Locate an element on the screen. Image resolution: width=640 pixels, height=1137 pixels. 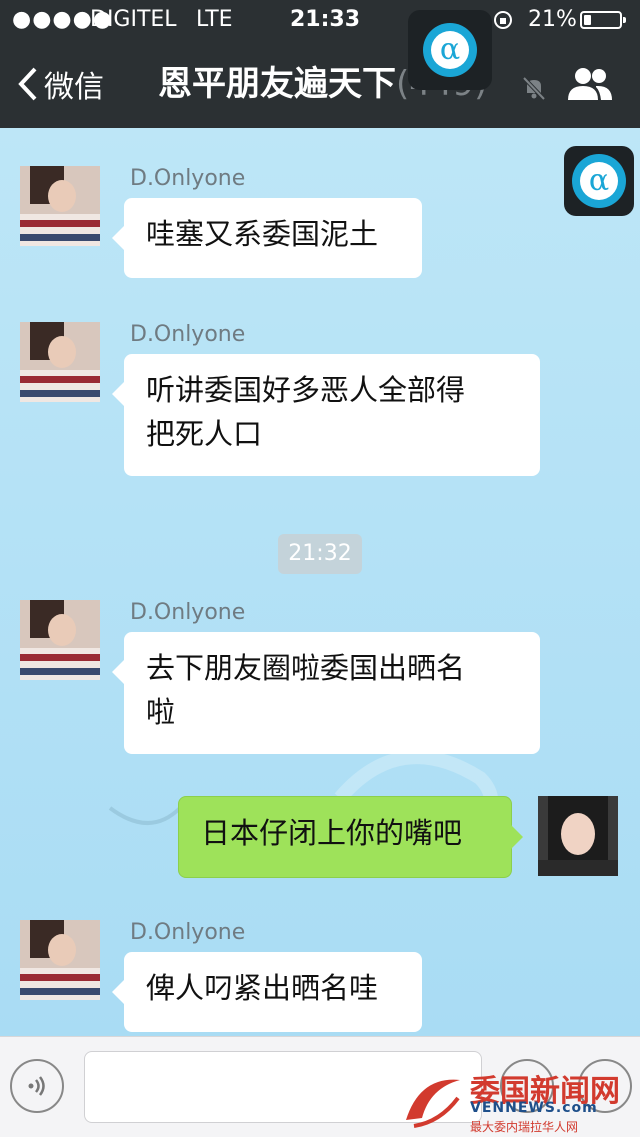
clock: 21:33 is located at coordinates (325, 19).